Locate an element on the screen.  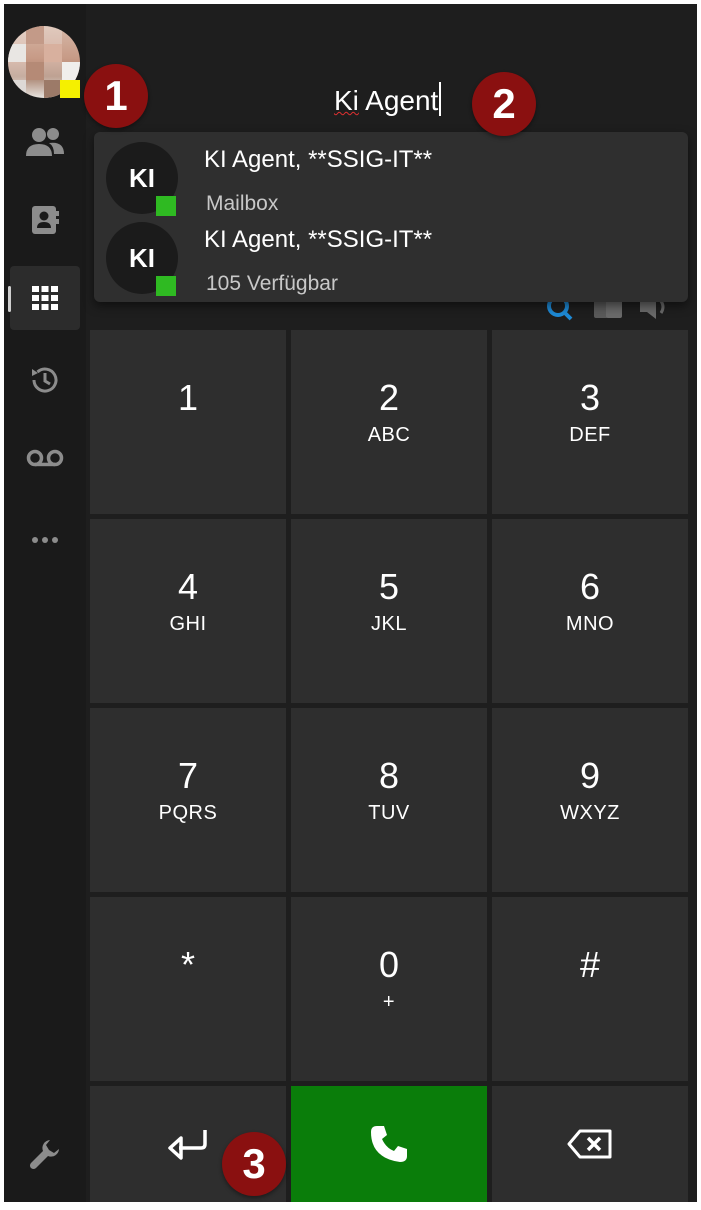
key-digit: 4 is located at coordinates (188, 586).